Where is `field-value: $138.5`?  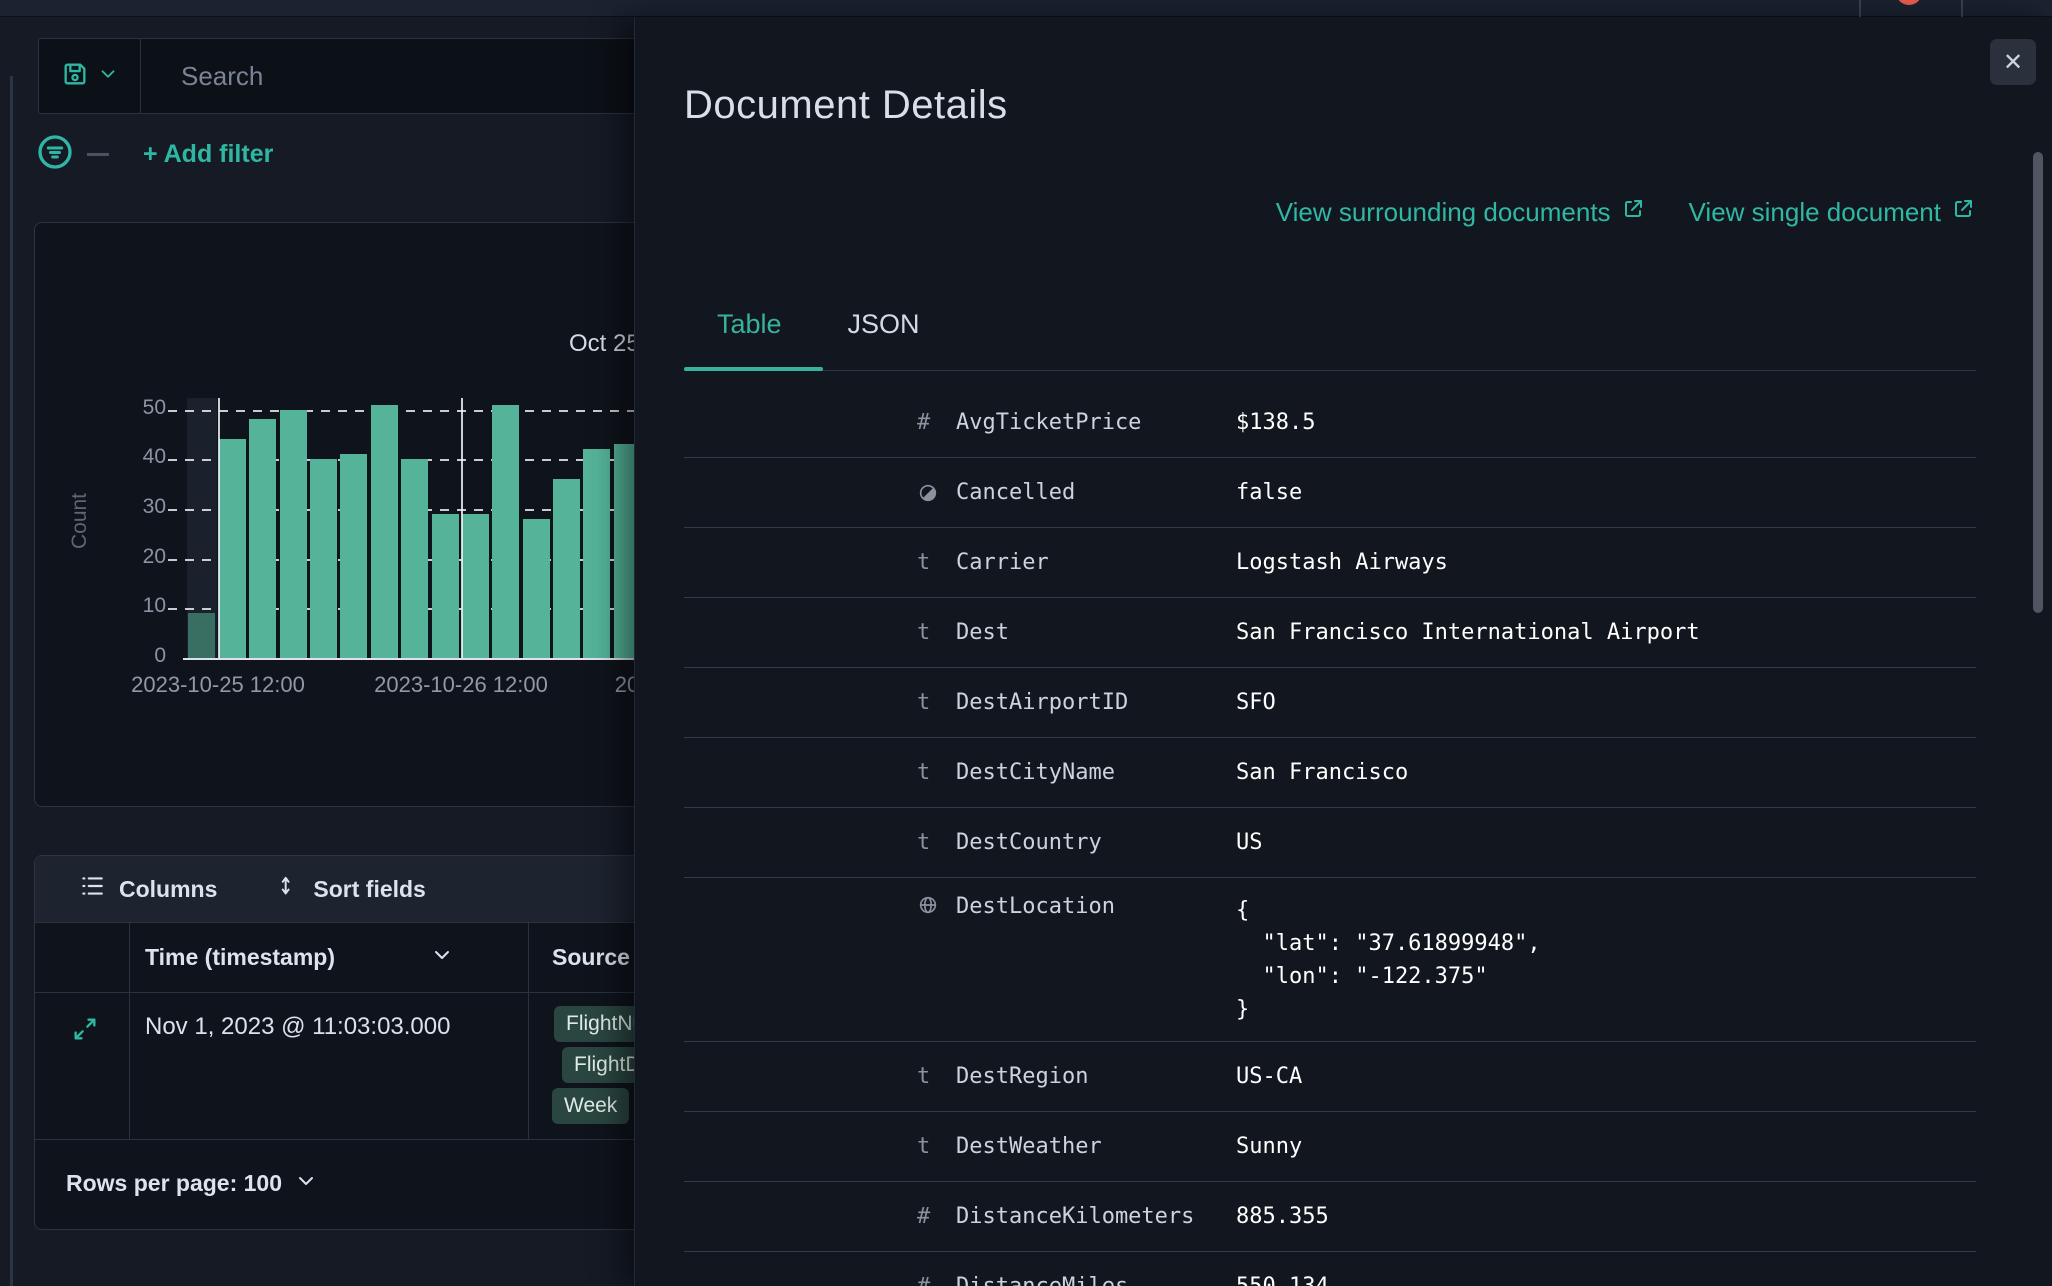
field-value: $138.5 is located at coordinates (1276, 422).